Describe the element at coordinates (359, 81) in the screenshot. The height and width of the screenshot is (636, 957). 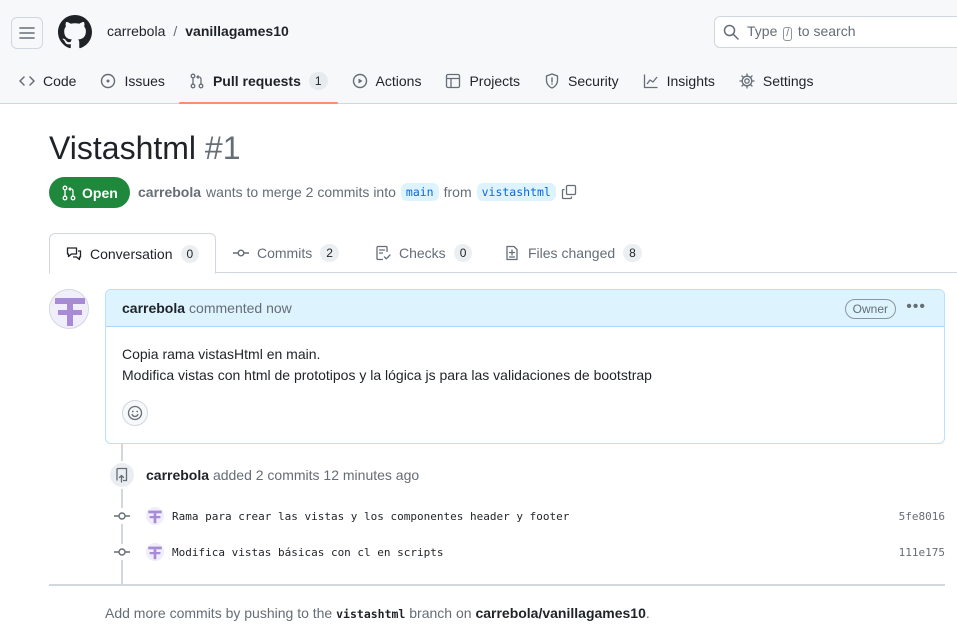
I see `play-icon` at that location.